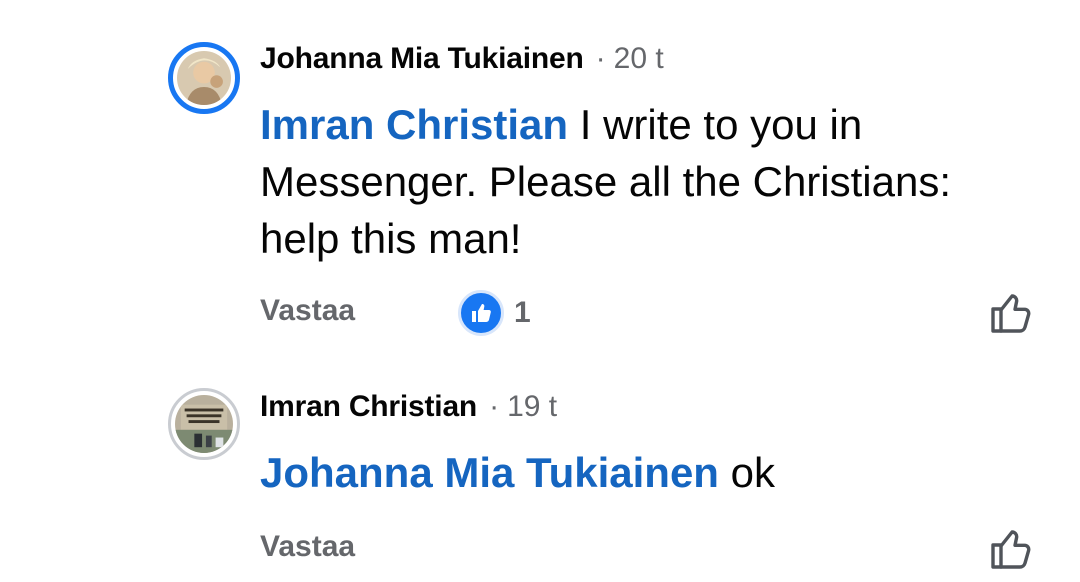 This screenshot has width=1080, height=582. I want to click on comment-text: Johanna Mia Tukiainen ok, so click(640, 472).